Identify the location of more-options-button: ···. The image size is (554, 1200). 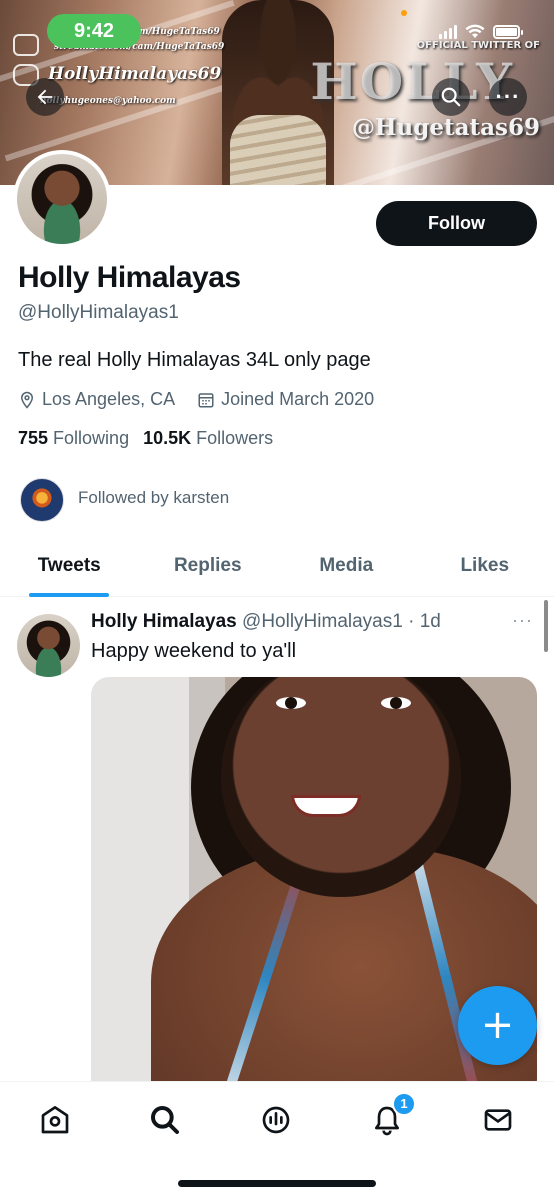
(508, 97).